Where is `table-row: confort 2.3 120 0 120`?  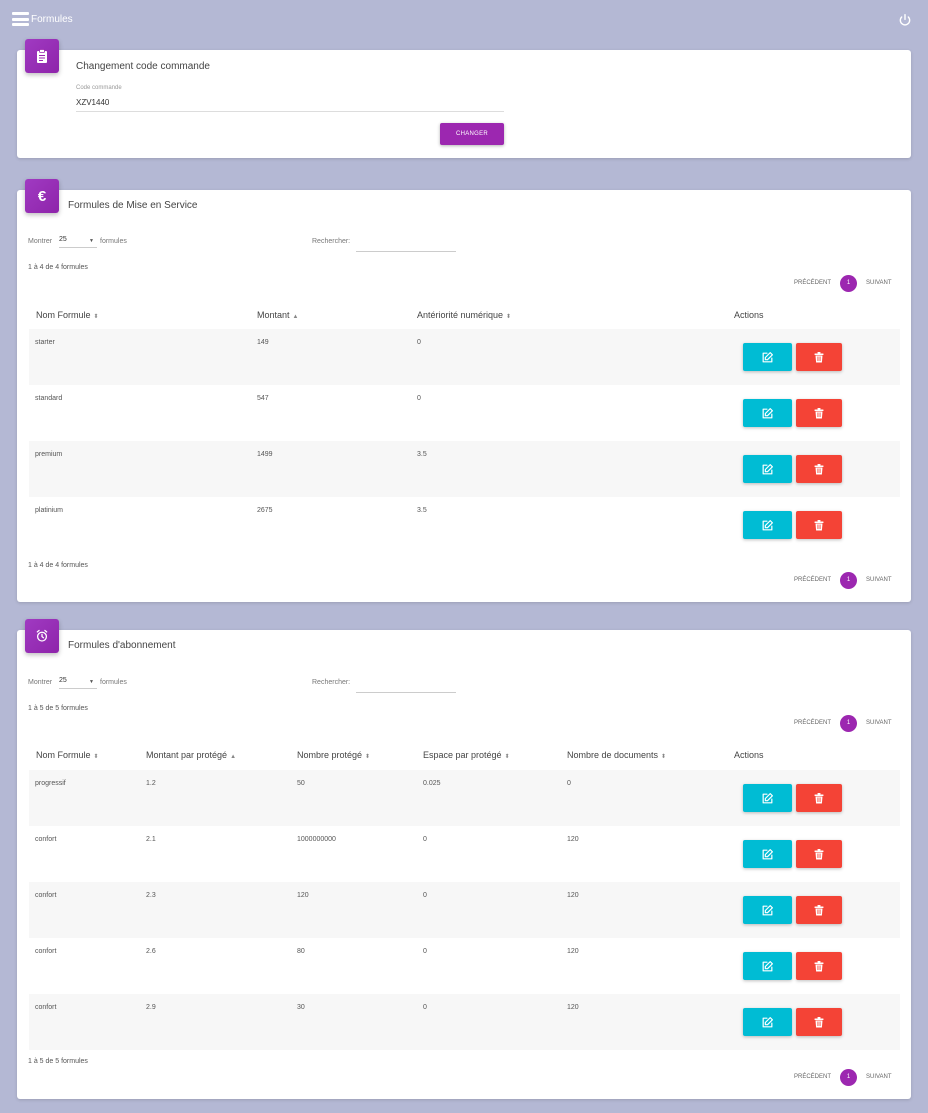 table-row: confort 2.3 120 0 120 is located at coordinates (464, 910).